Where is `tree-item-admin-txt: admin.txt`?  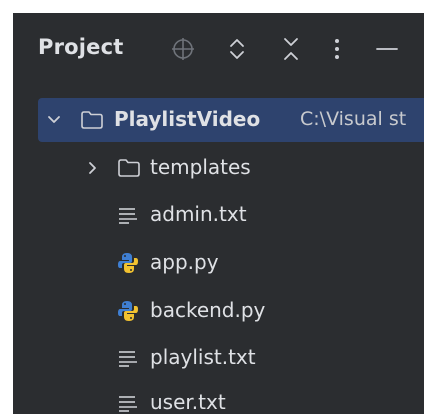 tree-item-admin-txt: admin.txt is located at coordinates (218, 215).